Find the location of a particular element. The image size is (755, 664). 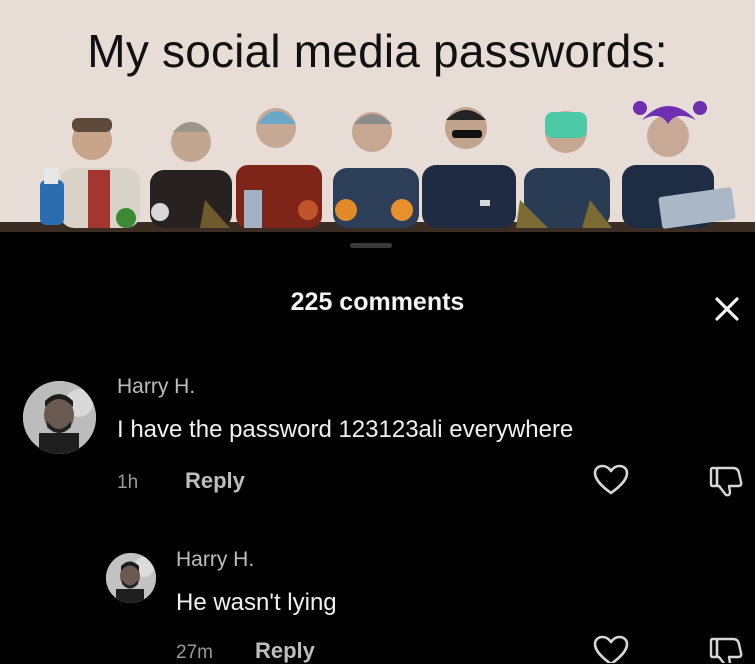

close-icon is located at coordinates (727, 309).